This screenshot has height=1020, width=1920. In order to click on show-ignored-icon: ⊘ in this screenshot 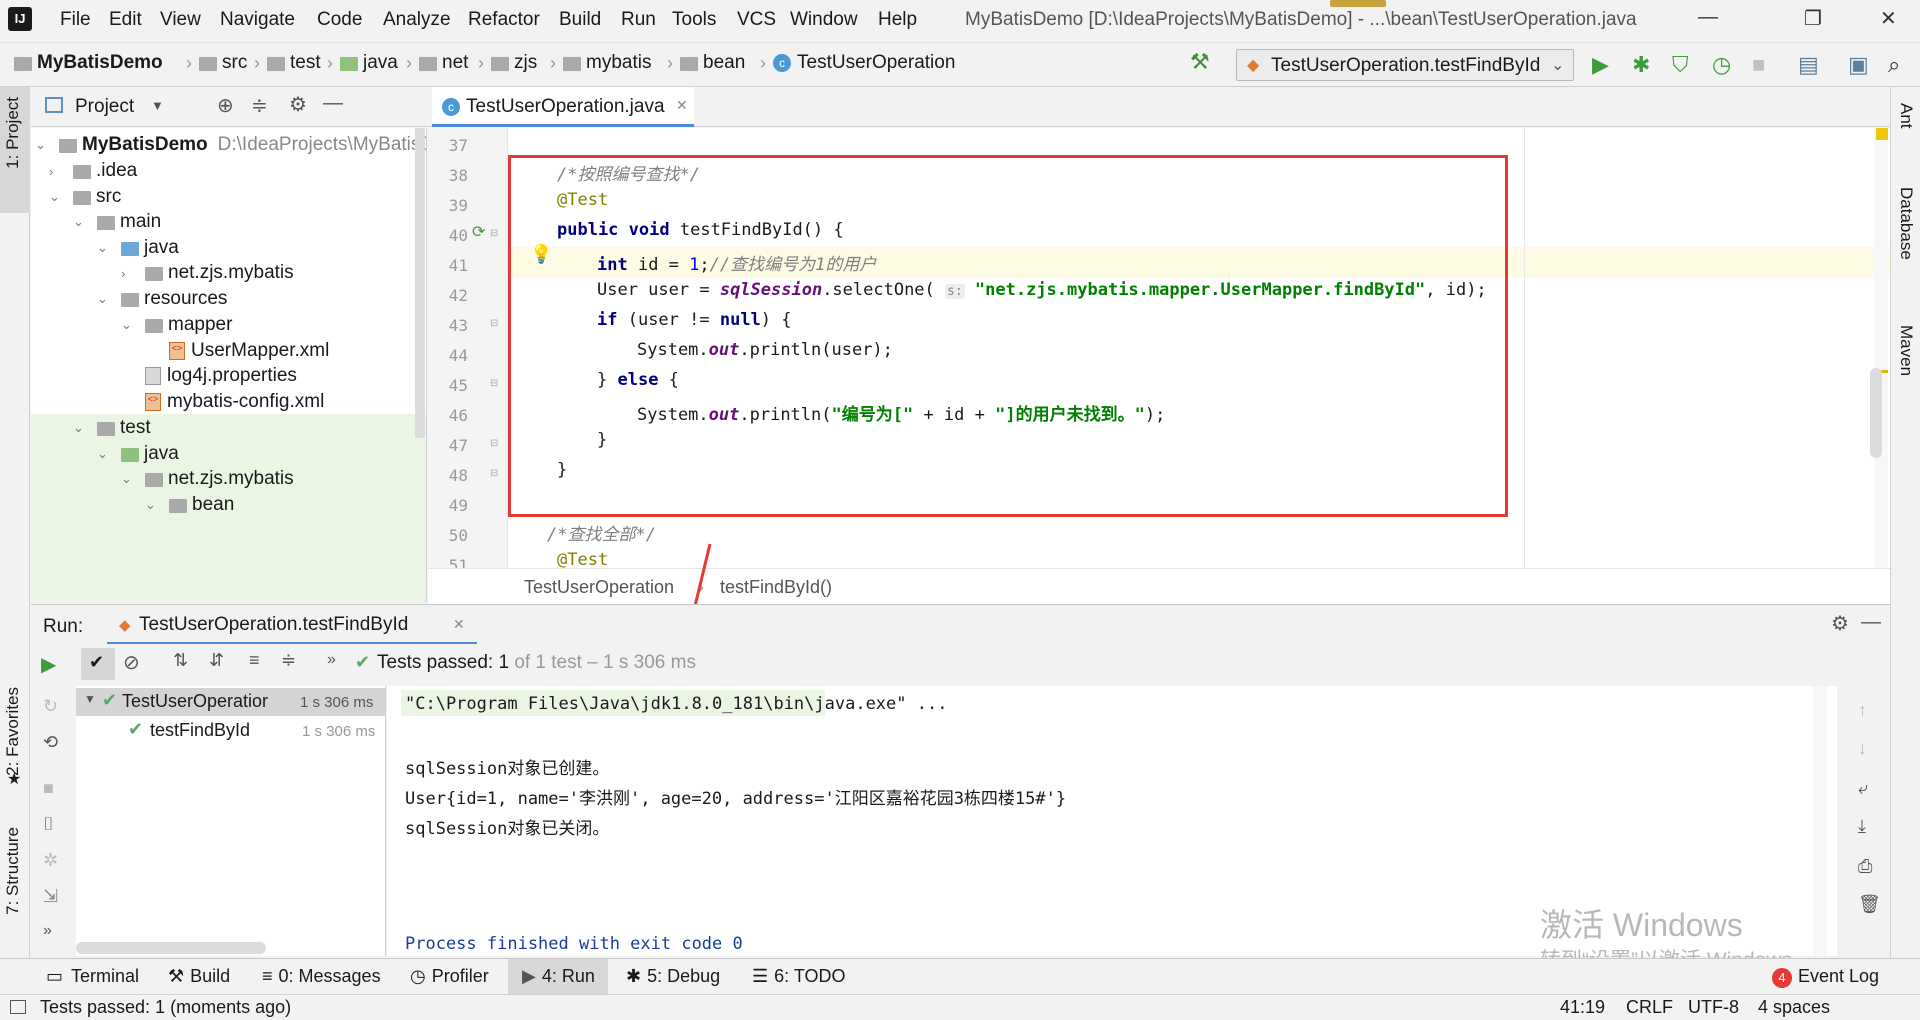, I will do `click(131, 662)`.